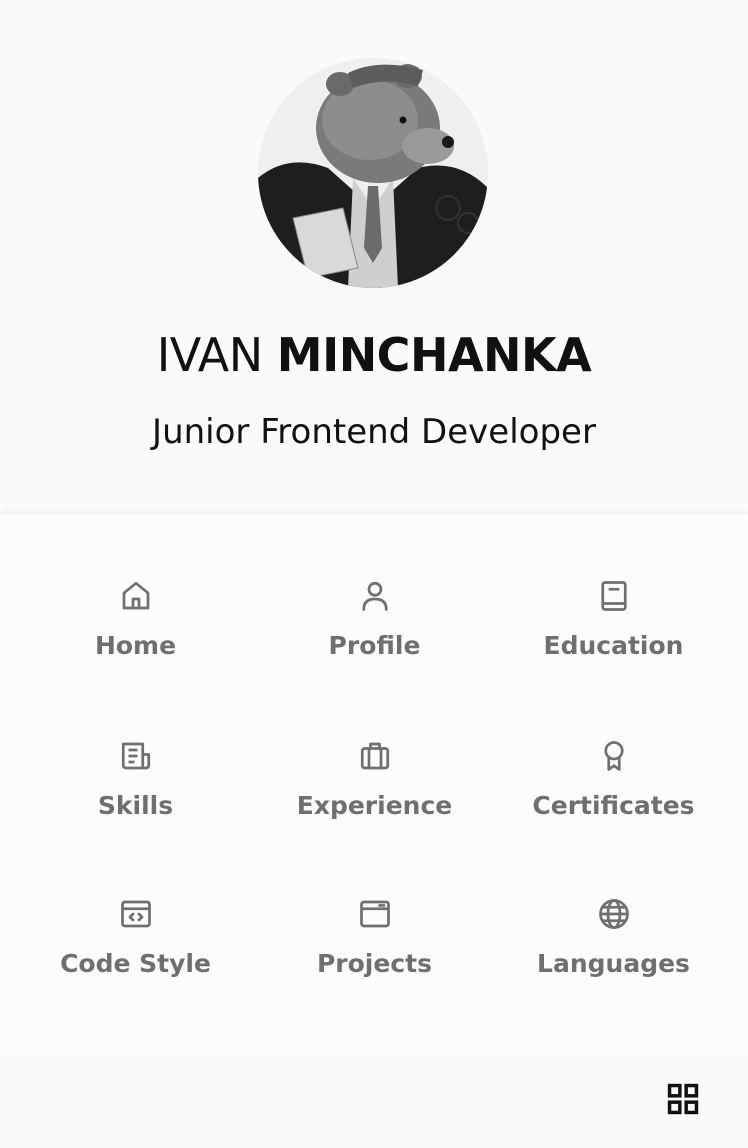 The height and width of the screenshot is (1148, 748). What do you see at coordinates (135, 805) in the screenshot?
I see `menu-label-skills: Skills` at bounding box center [135, 805].